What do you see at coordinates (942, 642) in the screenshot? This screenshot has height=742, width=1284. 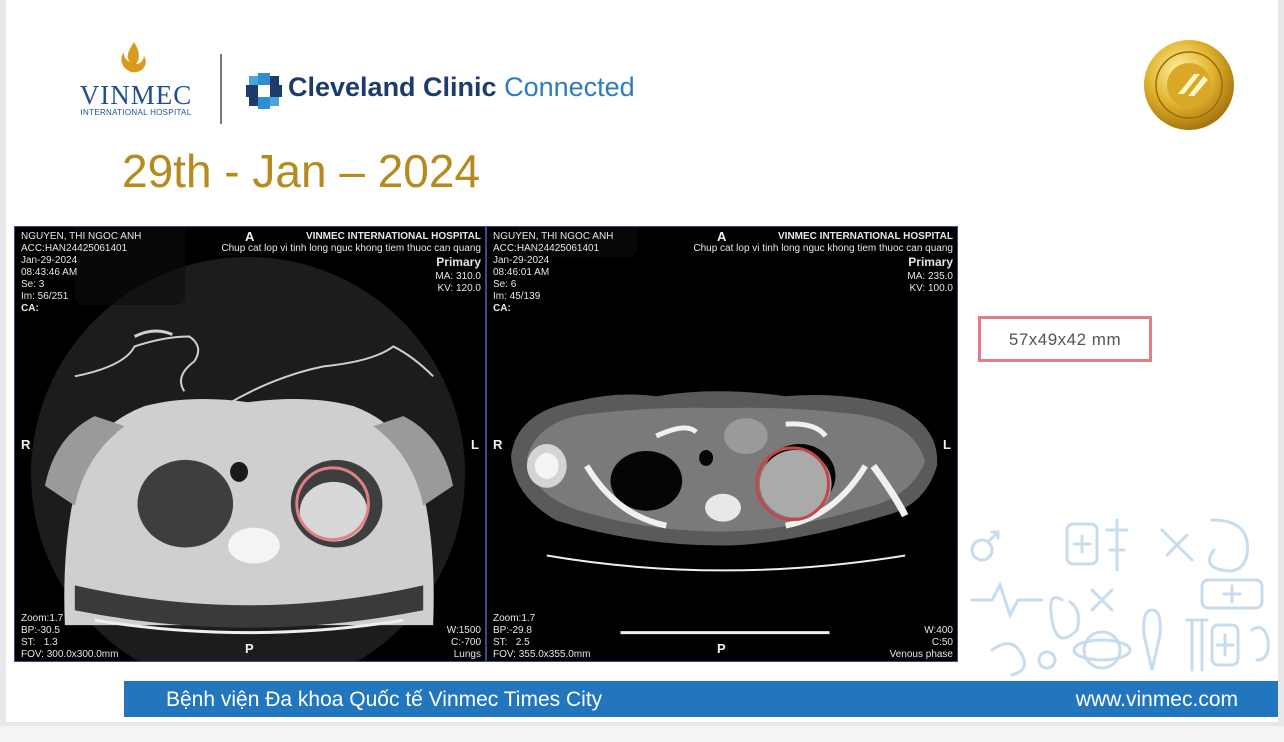 I see `window-center: C:50` at bounding box center [942, 642].